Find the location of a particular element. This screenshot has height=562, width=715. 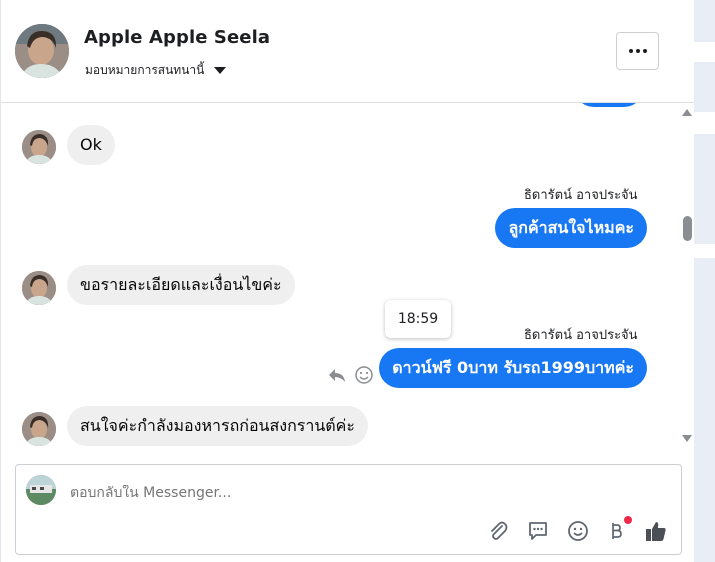

contact-avatar is located at coordinates (42, 51).